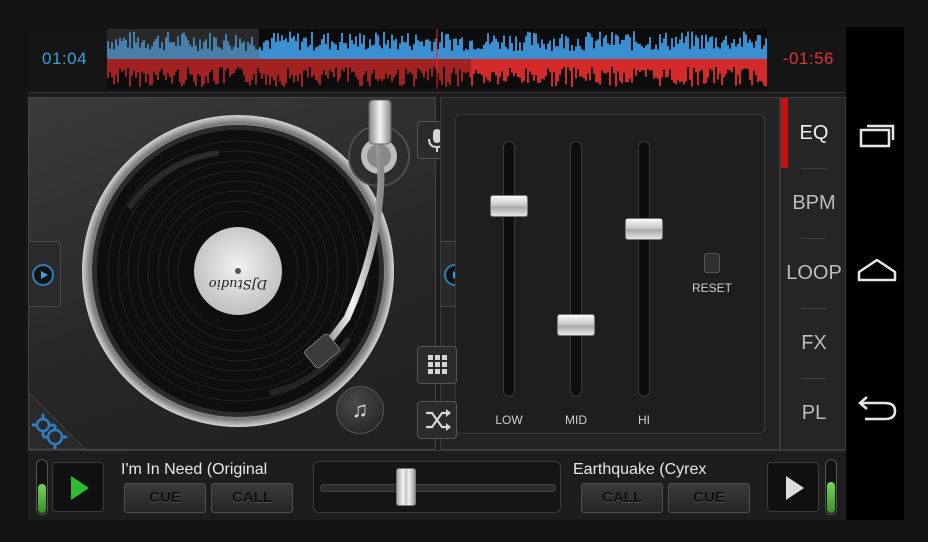 This screenshot has width=928, height=542. What do you see at coordinates (45, 274) in the screenshot?
I see `deck-left-side-button` at bounding box center [45, 274].